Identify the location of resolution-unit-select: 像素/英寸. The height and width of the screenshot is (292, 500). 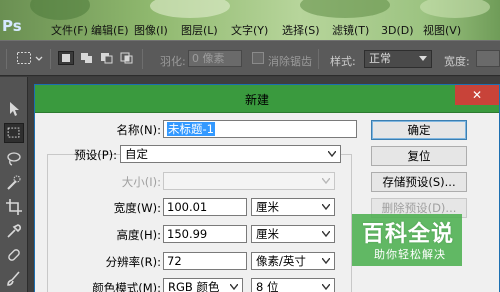
(293, 261).